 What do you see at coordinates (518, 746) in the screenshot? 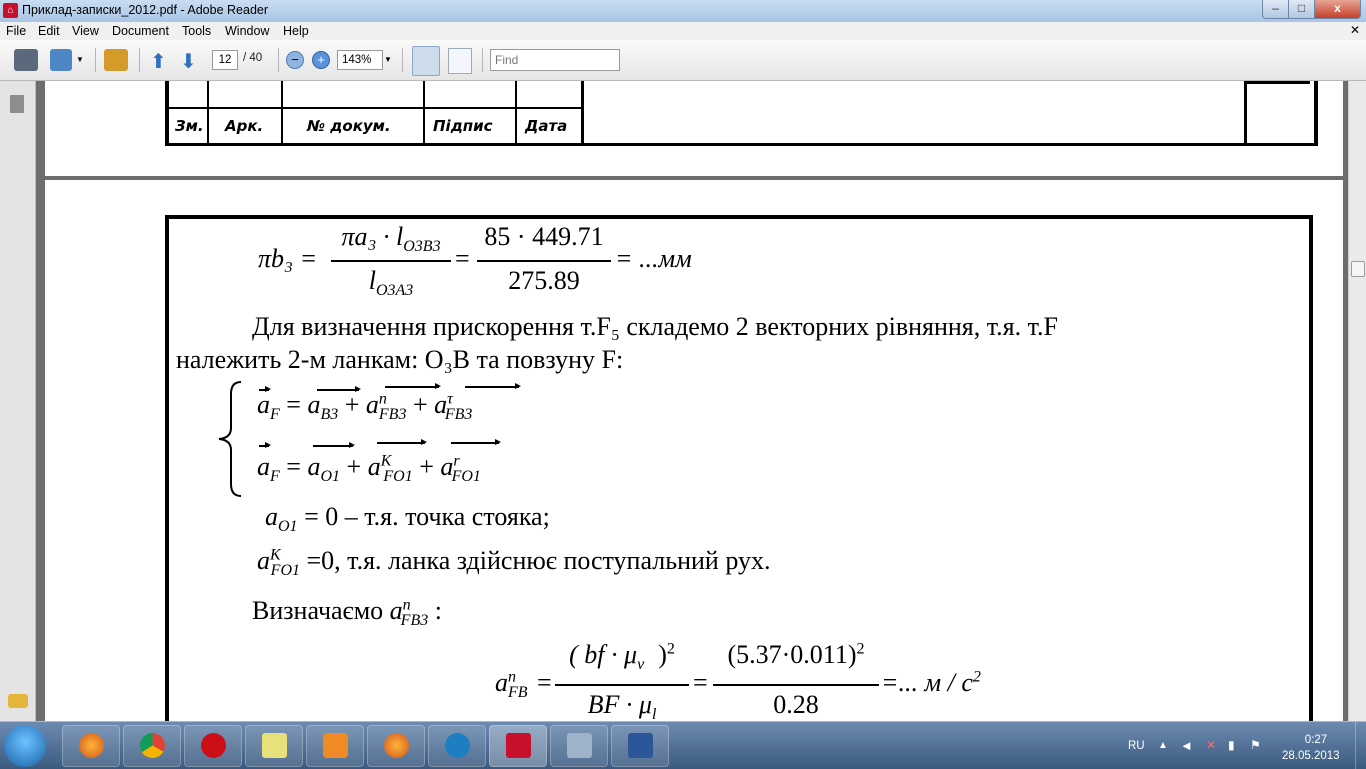
I see `taskbar-adobe-reader` at bounding box center [518, 746].